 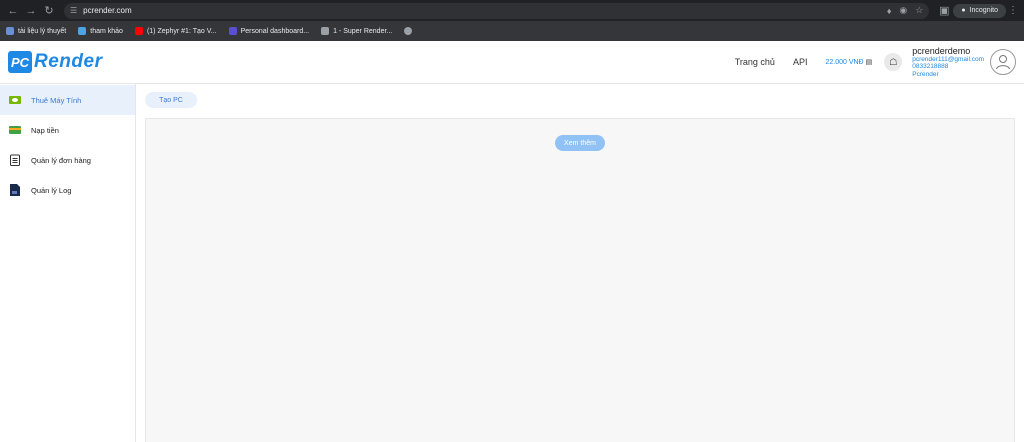 I want to click on sidebar-item-label: Quản lý Log, so click(x=51, y=190).